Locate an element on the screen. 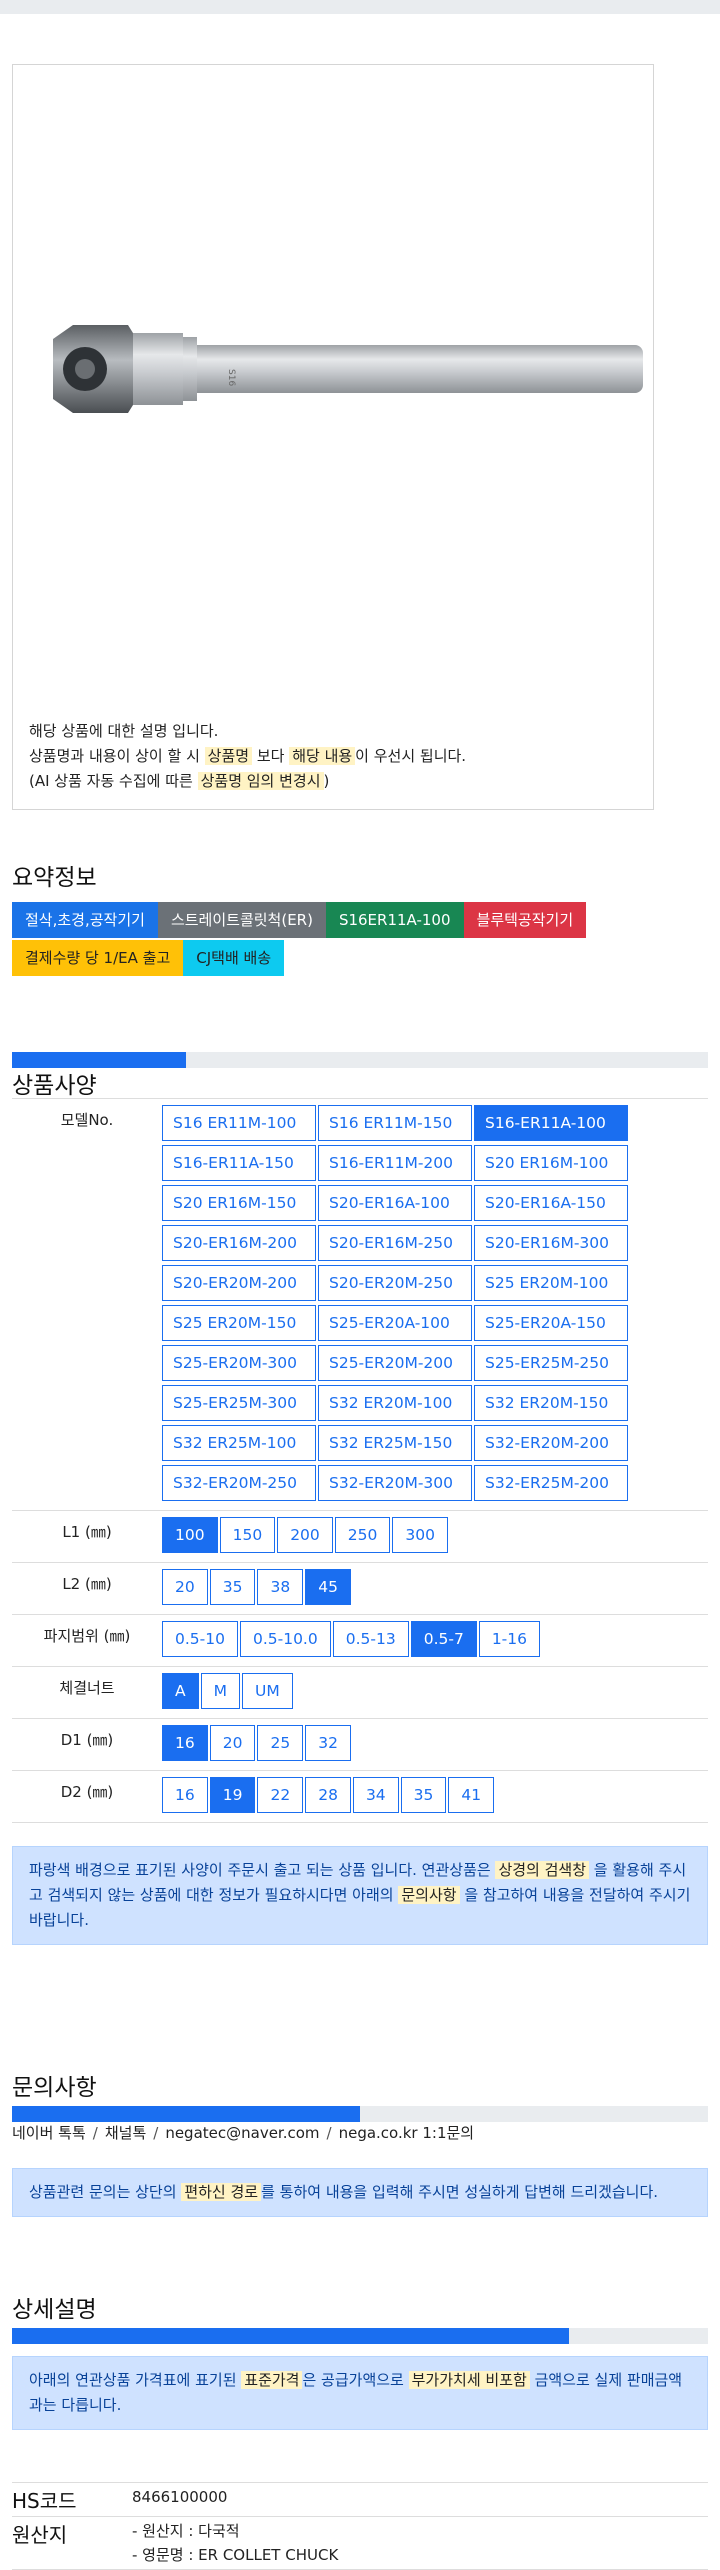 Image resolution: width=720 pixels, height=2570 pixels. hs-label: HS코드 is located at coordinates (44, 2501).